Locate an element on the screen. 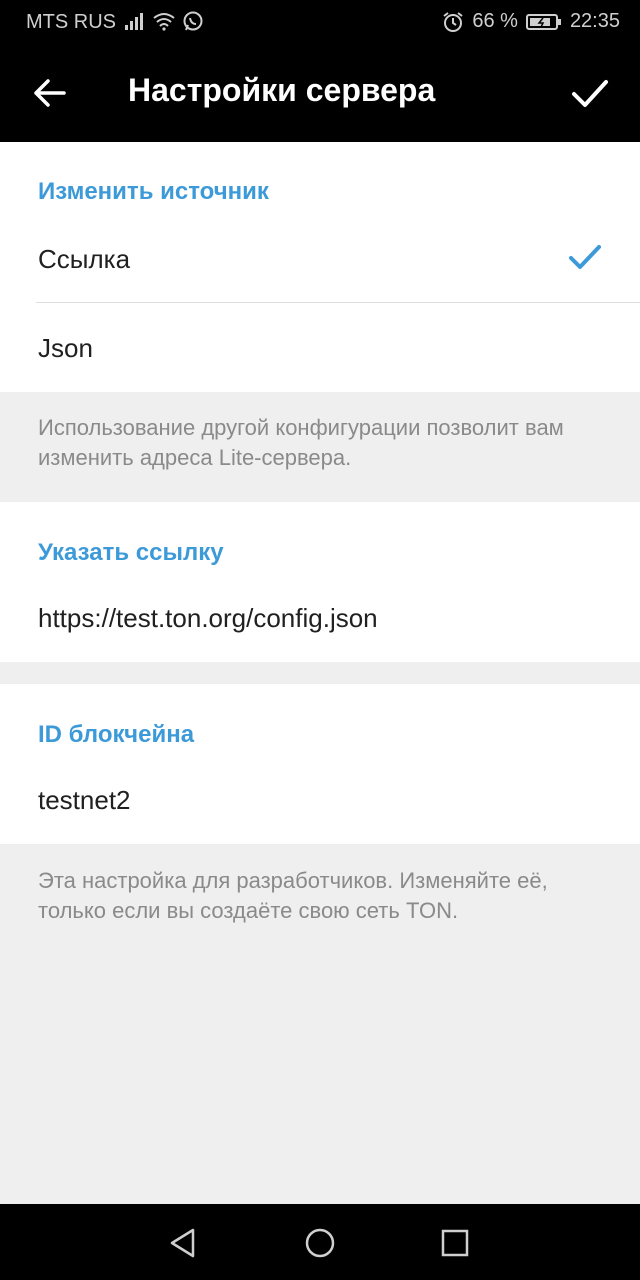 The height and width of the screenshot is (1280, 640). blockchain-id-field: testnet2 is located at coordinates (84, 800).